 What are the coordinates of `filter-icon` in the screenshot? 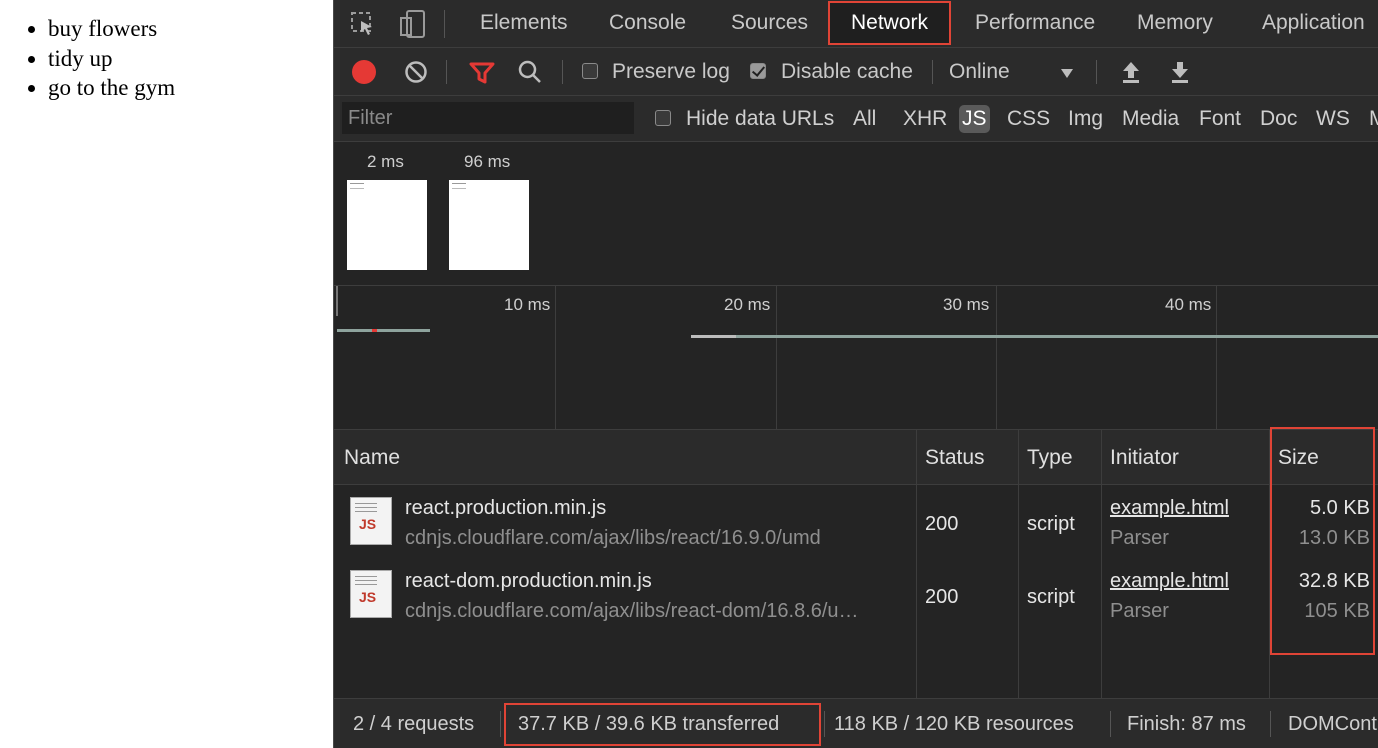 It's located at (482, 73).